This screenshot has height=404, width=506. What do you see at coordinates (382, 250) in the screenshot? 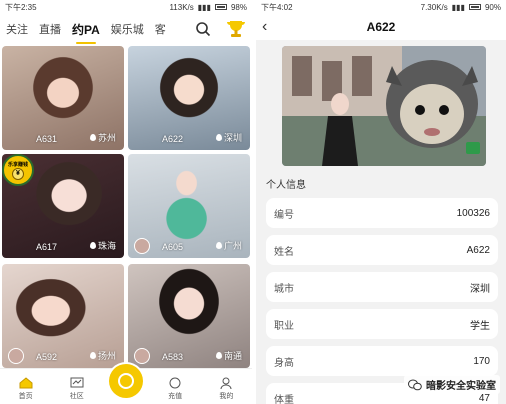
I see `info-row-name: 姓名 A622` at bounding box center [382, 250].